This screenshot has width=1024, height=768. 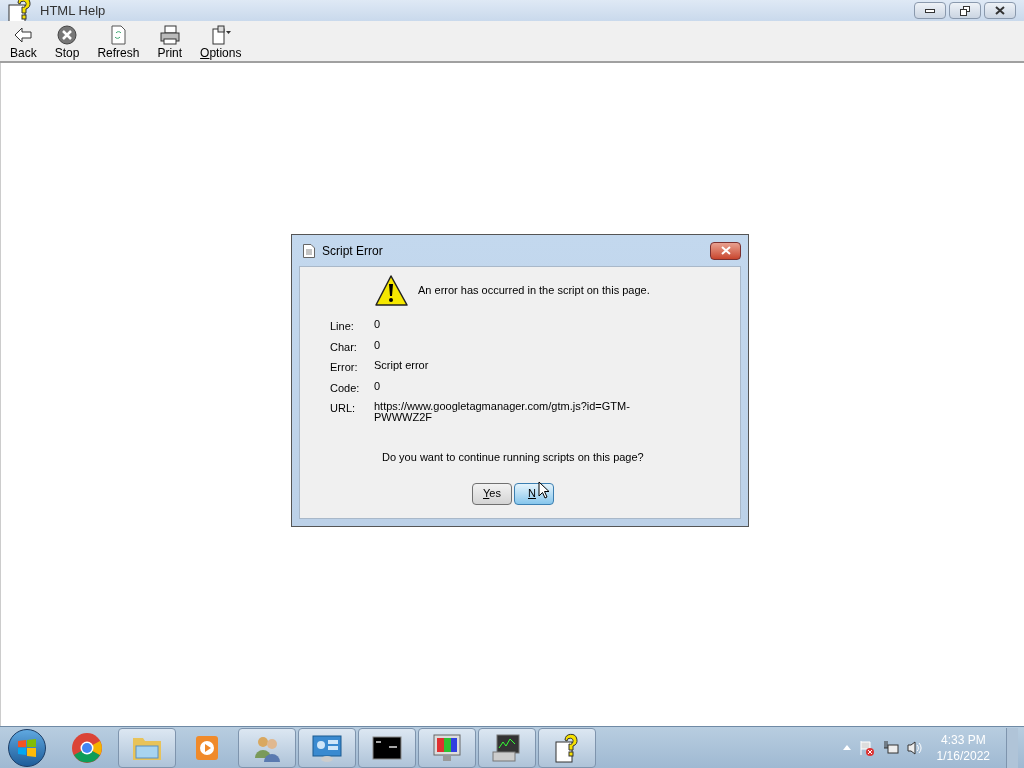 I want to click on stop-icon, so click(x=67, y=35).